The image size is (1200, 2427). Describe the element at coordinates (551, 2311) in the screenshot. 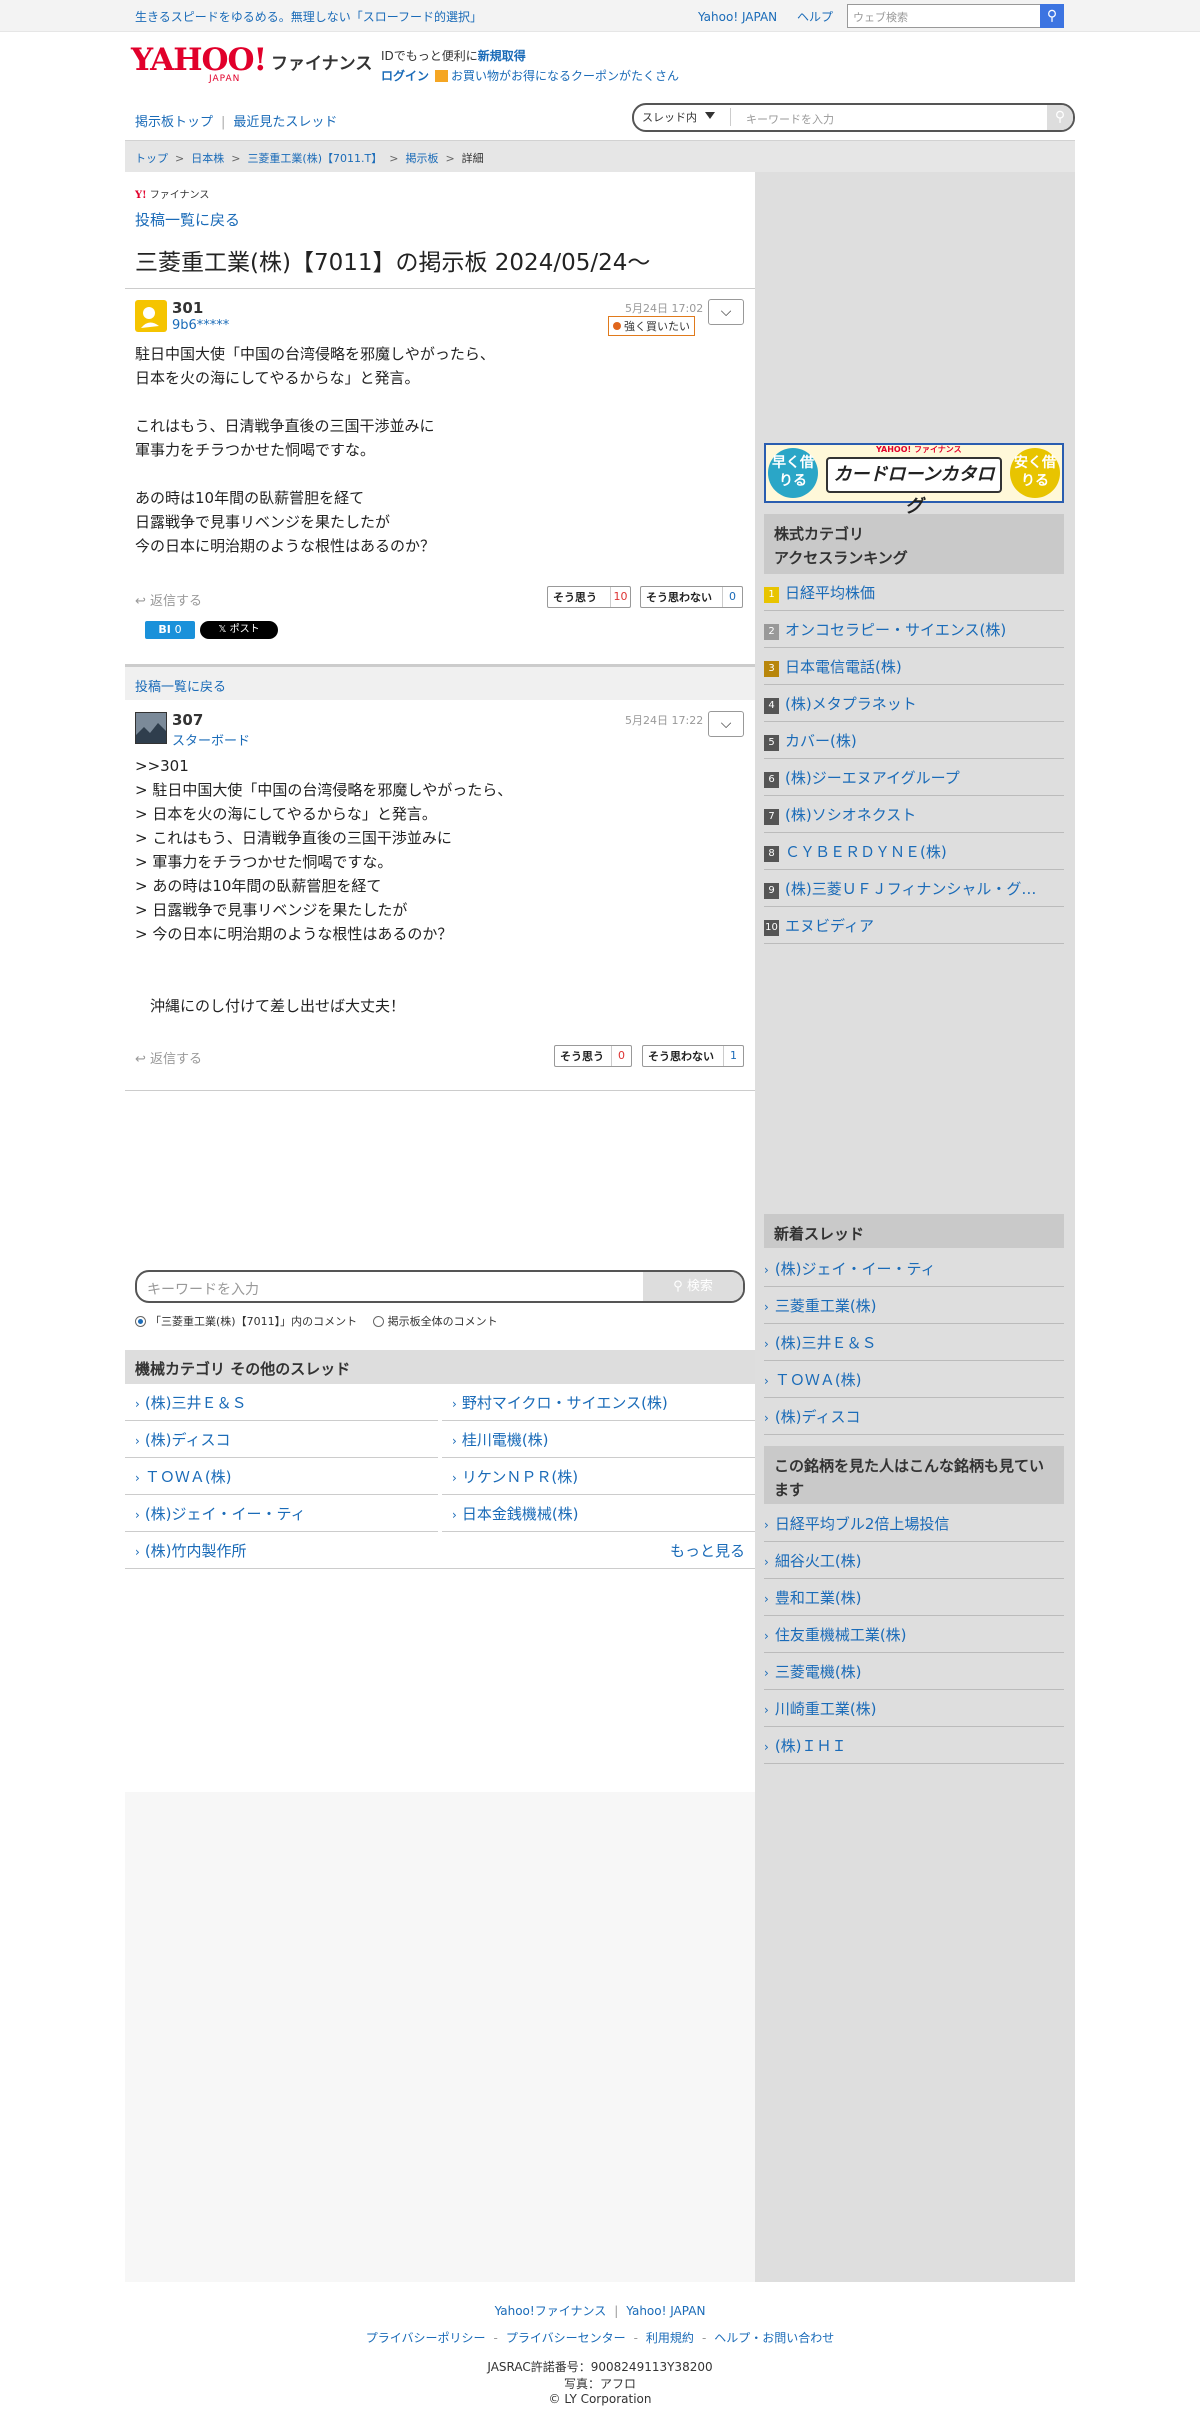

I see `footer-finance-link: Yahoo!ファイナンス` at that location.